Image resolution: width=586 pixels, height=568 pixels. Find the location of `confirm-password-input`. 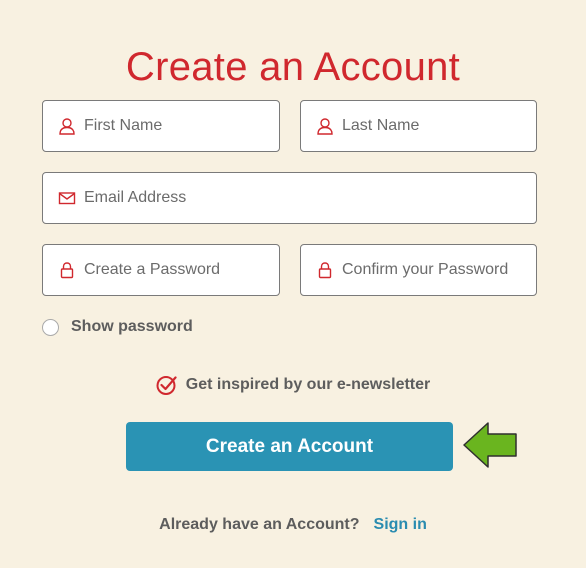

confirm-password-input is located at coordinates (439, 270).